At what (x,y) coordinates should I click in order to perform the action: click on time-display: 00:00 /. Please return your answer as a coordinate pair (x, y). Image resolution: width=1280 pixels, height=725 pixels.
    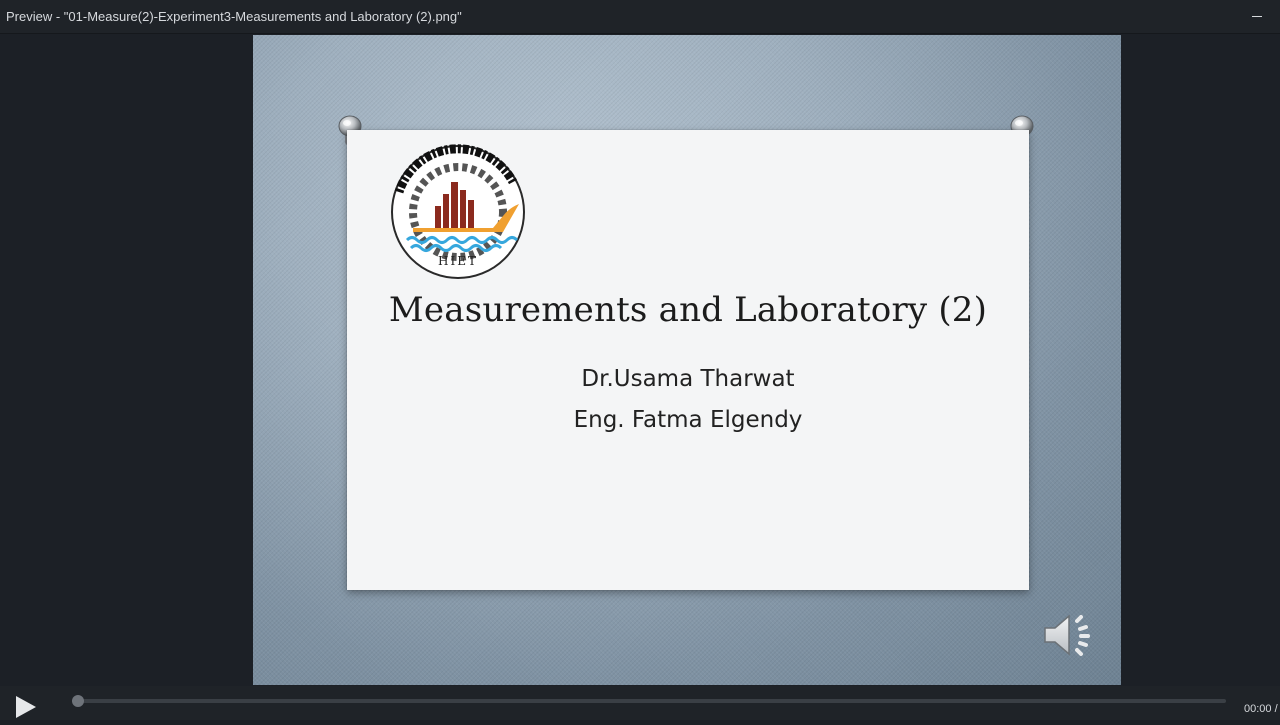
    Looking at the image, I should click on (1261, 709).